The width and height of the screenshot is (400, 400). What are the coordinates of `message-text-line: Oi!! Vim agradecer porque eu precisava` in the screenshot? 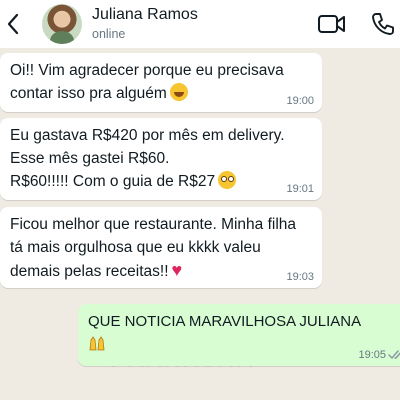 It's located at (147, 70).